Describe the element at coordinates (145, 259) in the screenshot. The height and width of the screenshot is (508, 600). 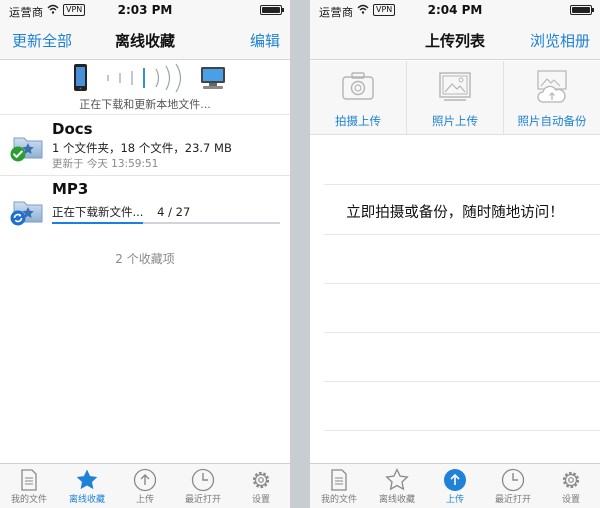
I see `favorites-count: 2 个收藏项` at that location.